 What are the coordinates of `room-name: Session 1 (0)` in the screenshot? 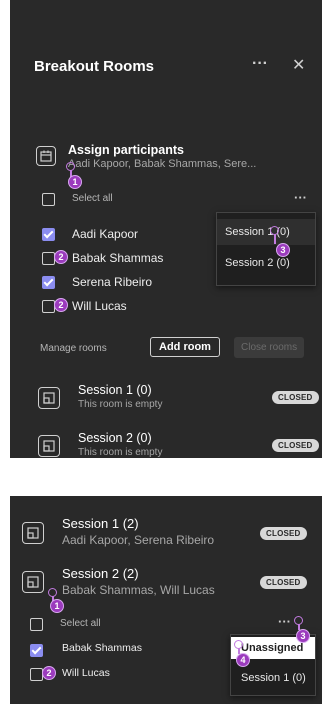 It's located at (115, 390).